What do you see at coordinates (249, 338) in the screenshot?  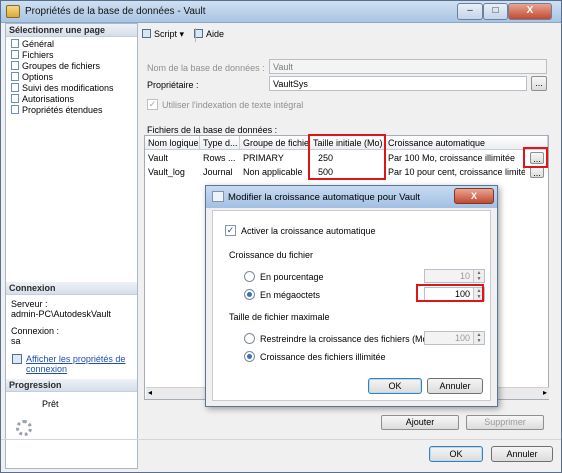 I see `restrict-growth-radio` at bounding box center [249, 338].